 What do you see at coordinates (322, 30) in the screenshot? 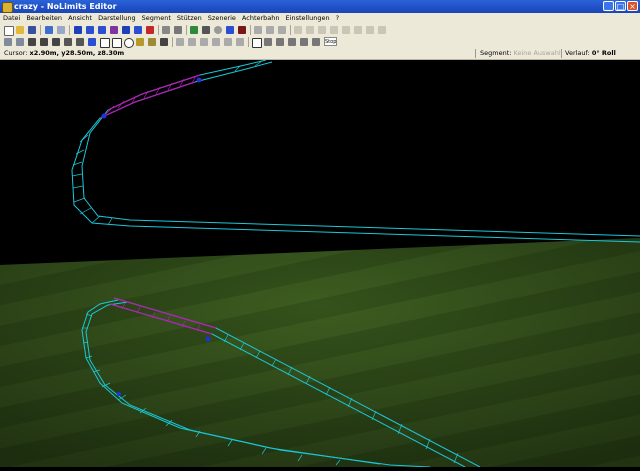
I see `pitch-icon` at bounding box center [322, 30].